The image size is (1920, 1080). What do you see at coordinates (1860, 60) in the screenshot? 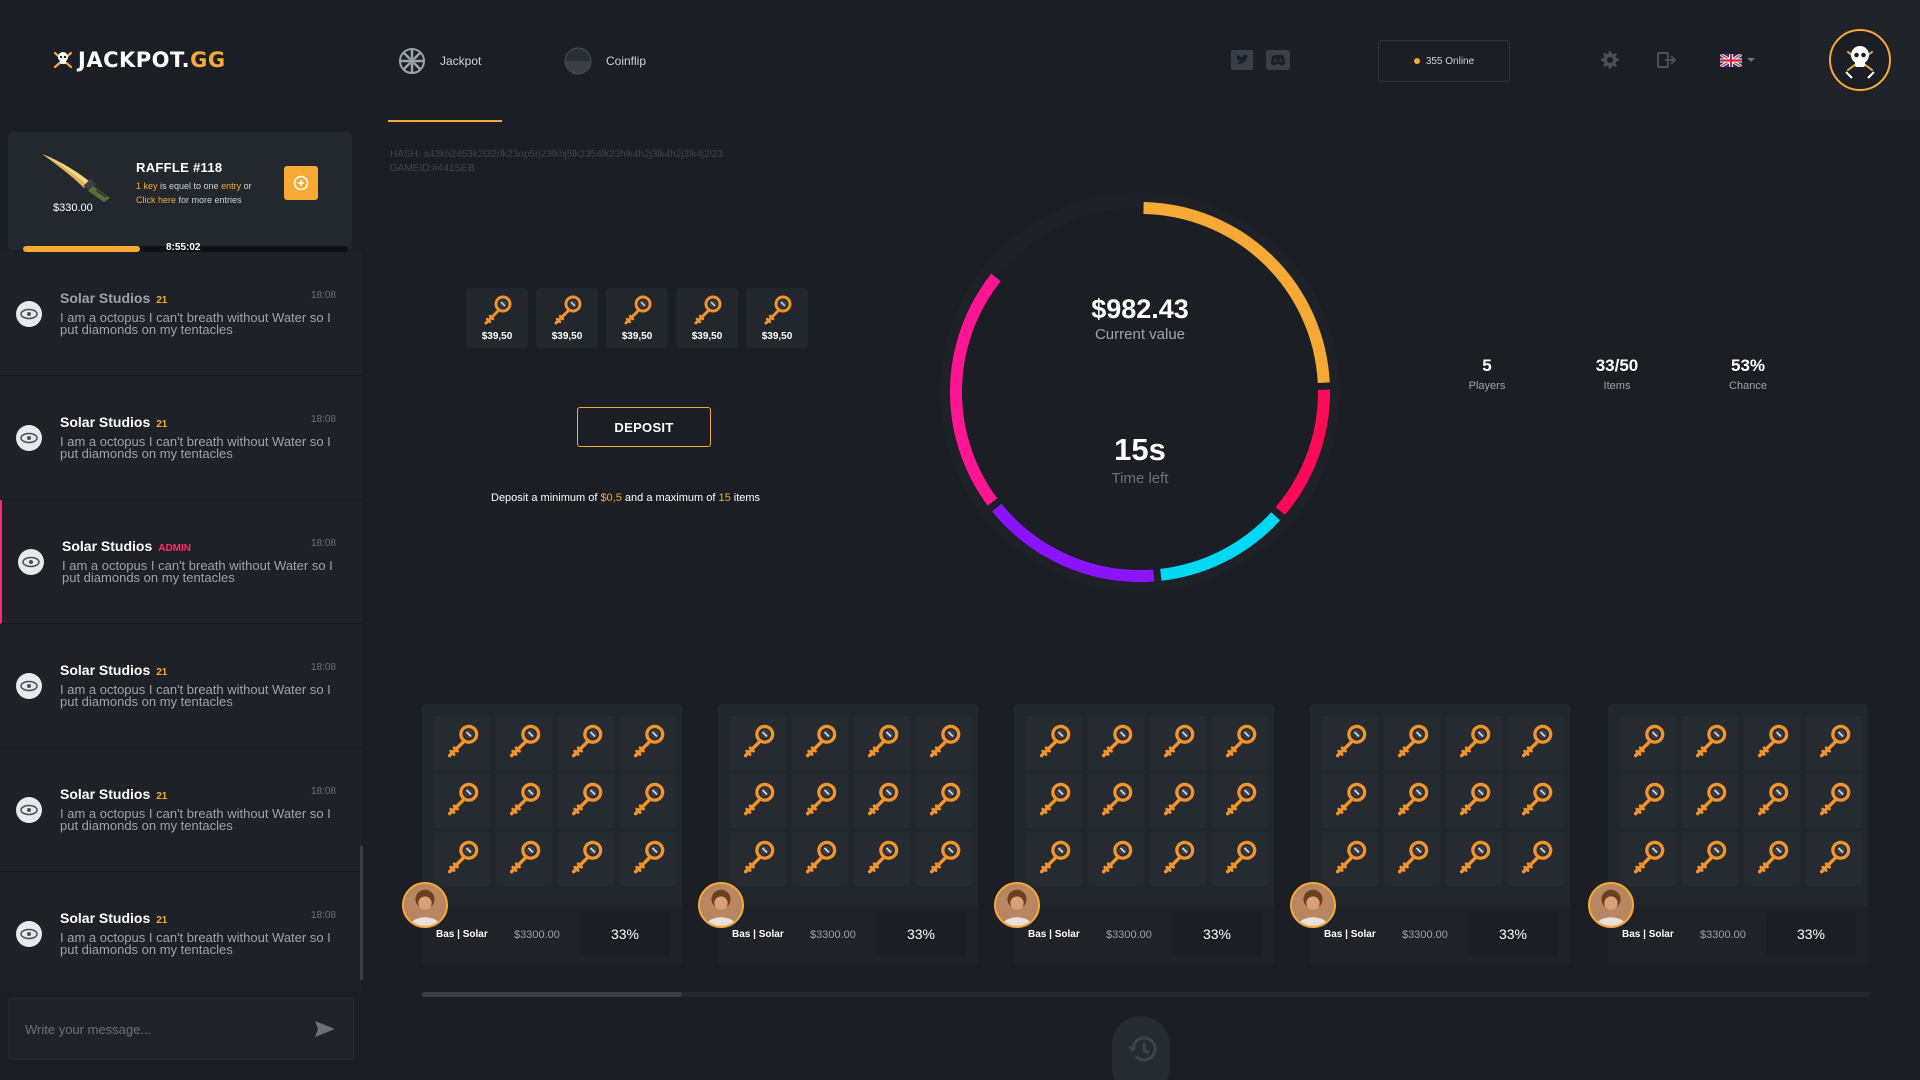
I see `user-avatar-area` at bounding box center [1860, 60].